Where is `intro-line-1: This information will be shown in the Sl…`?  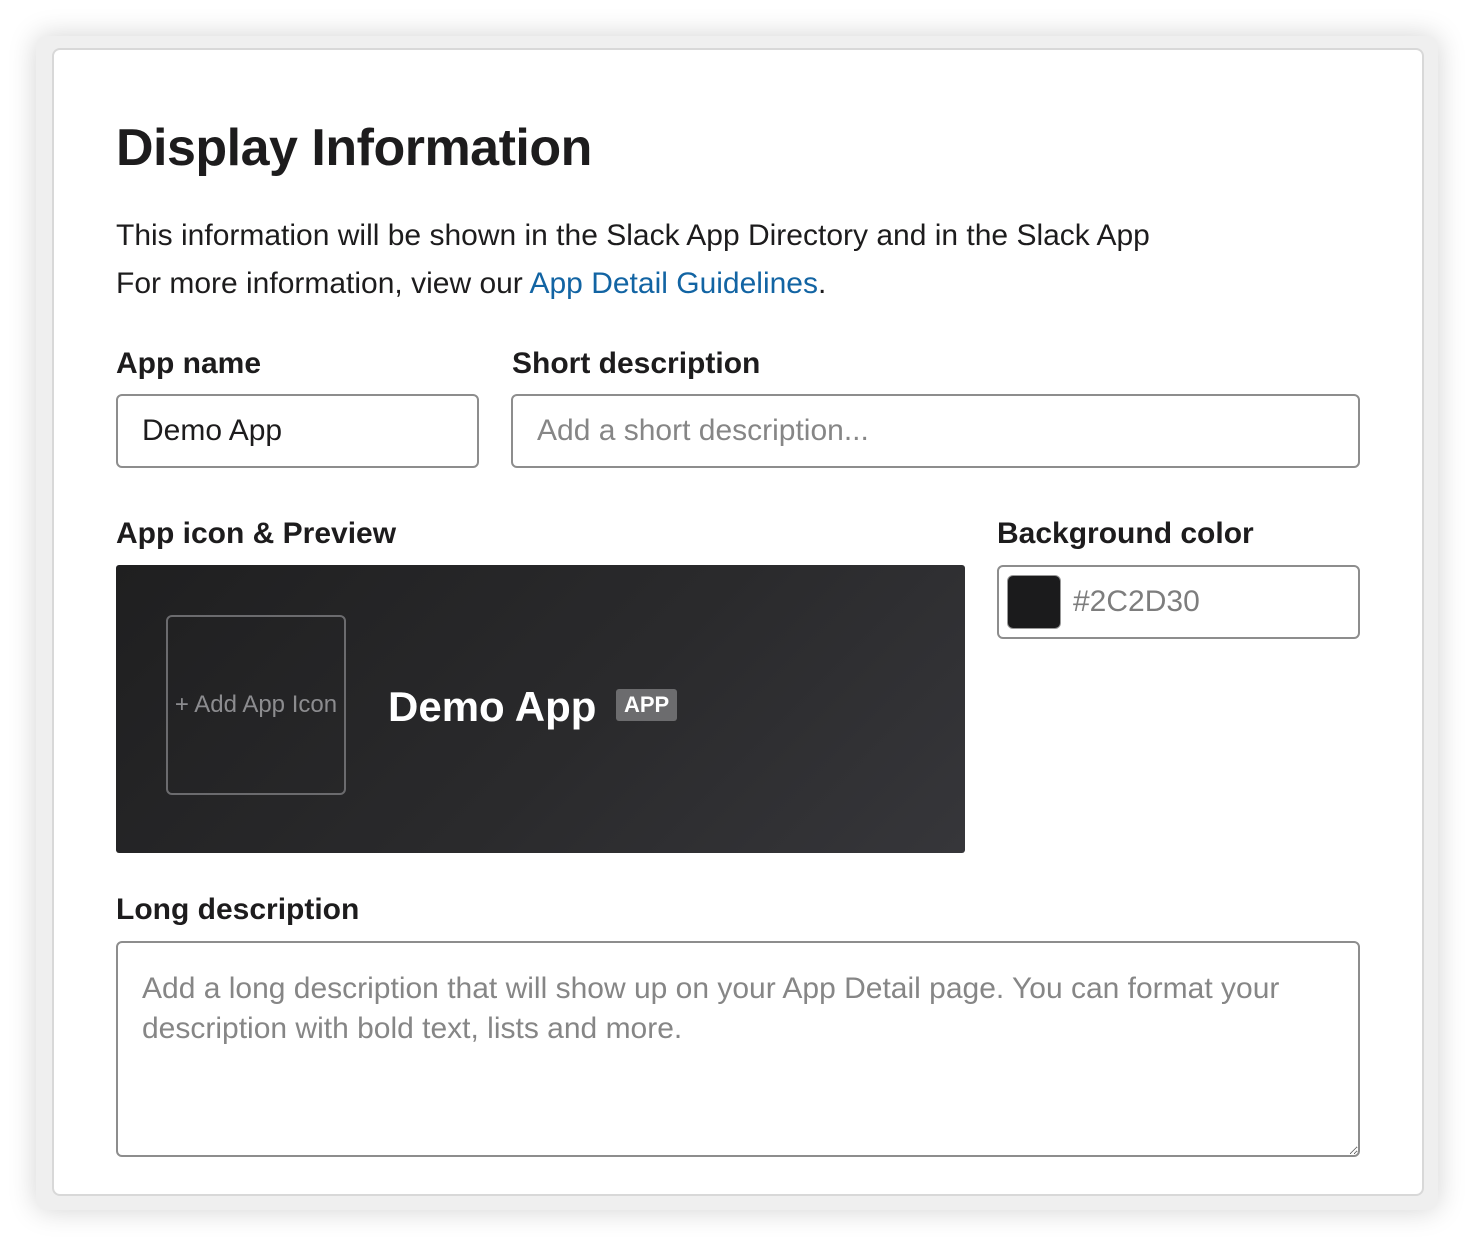
intro-line-1: This information will be shown in the Sl… is located at coordinates (633, 235).